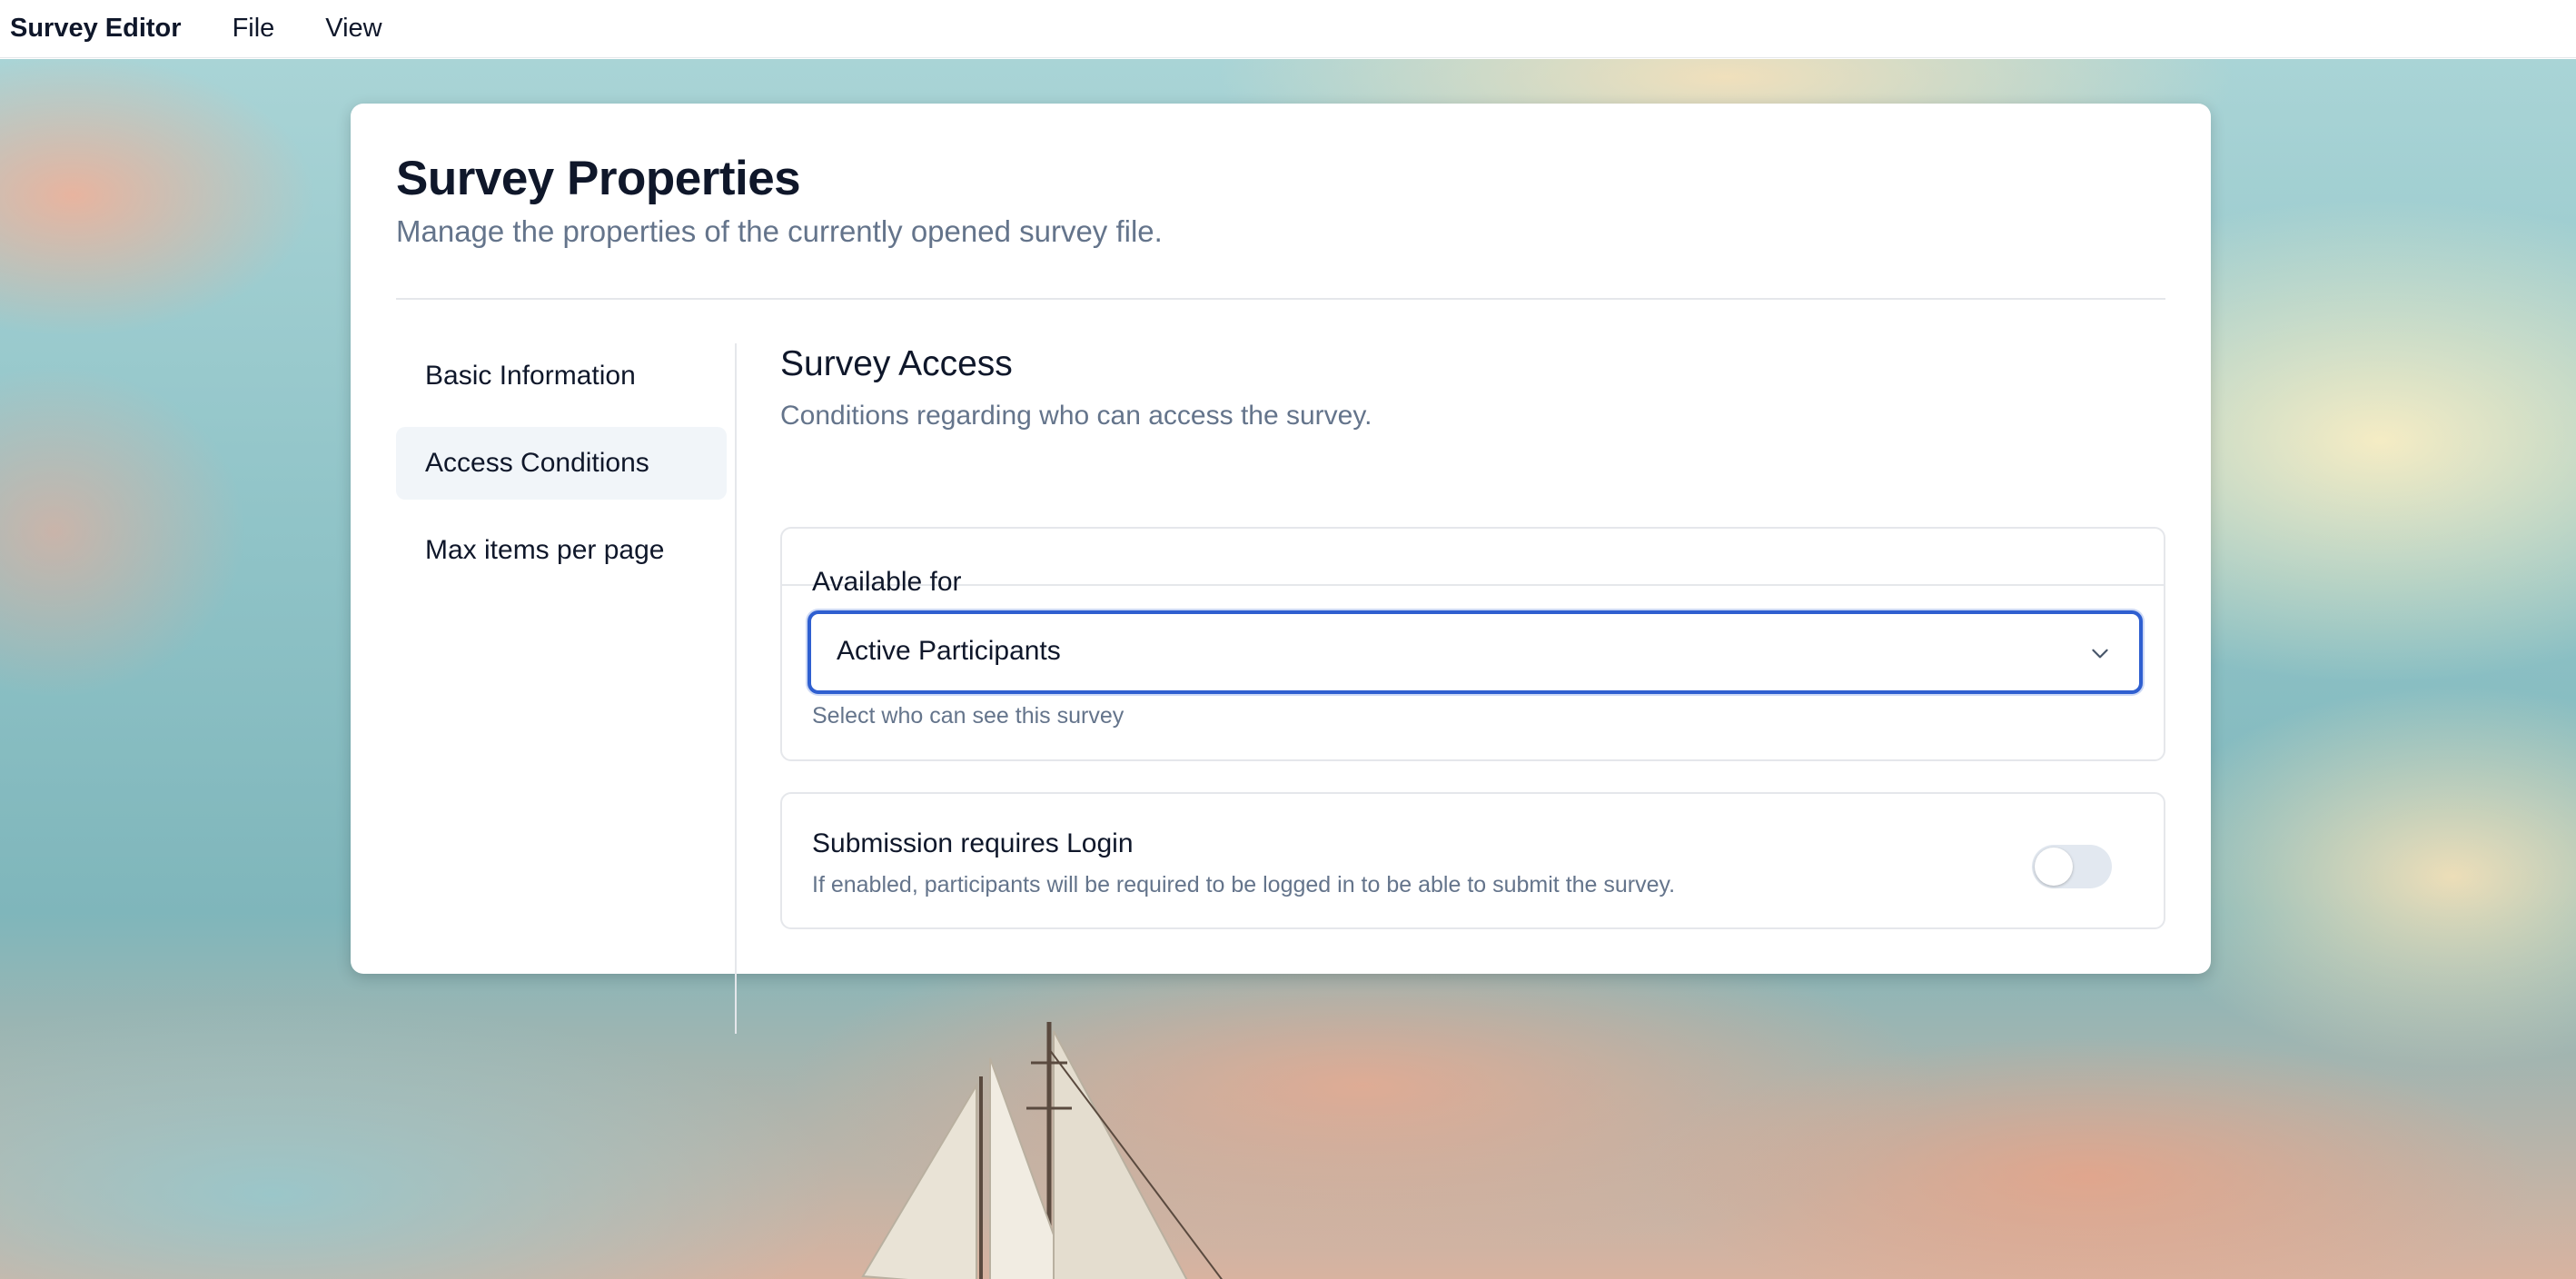 This screenshot has height=1279, width=2576. I want to click on login-requirement-toggle, so click(2072, 866).